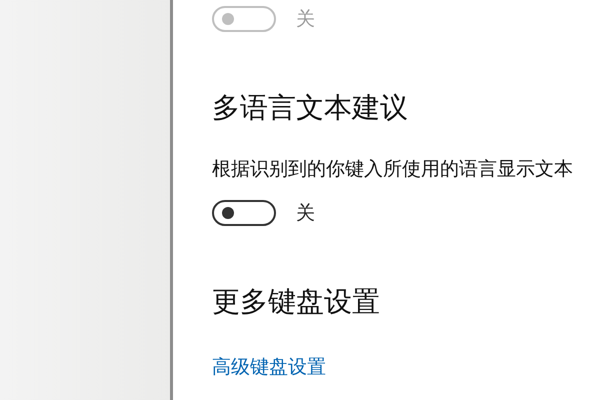 This screenshot has height=400, width=600. I want to click on toggle-switch, so click(244, 213).